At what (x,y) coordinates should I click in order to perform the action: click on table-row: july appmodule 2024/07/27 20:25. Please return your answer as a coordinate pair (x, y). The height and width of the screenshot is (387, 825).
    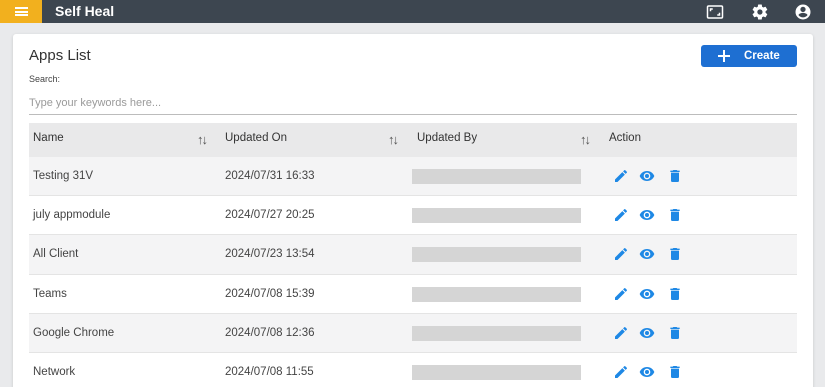
    Looking at the image, I should click on (413, 216).